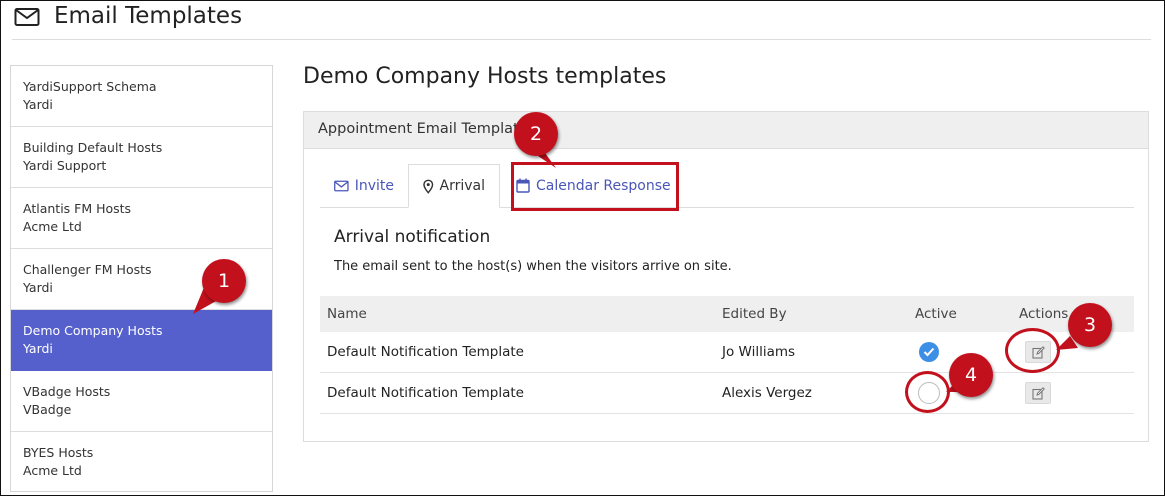 The image size is (1165, 496). What do you see at coordinates (141, 218) in the screenshot?
I see `sidebar-item-atlantis-fm-hosts: Atlantis FM Hosts Acme Ltd` at bounding box center [141, 218].